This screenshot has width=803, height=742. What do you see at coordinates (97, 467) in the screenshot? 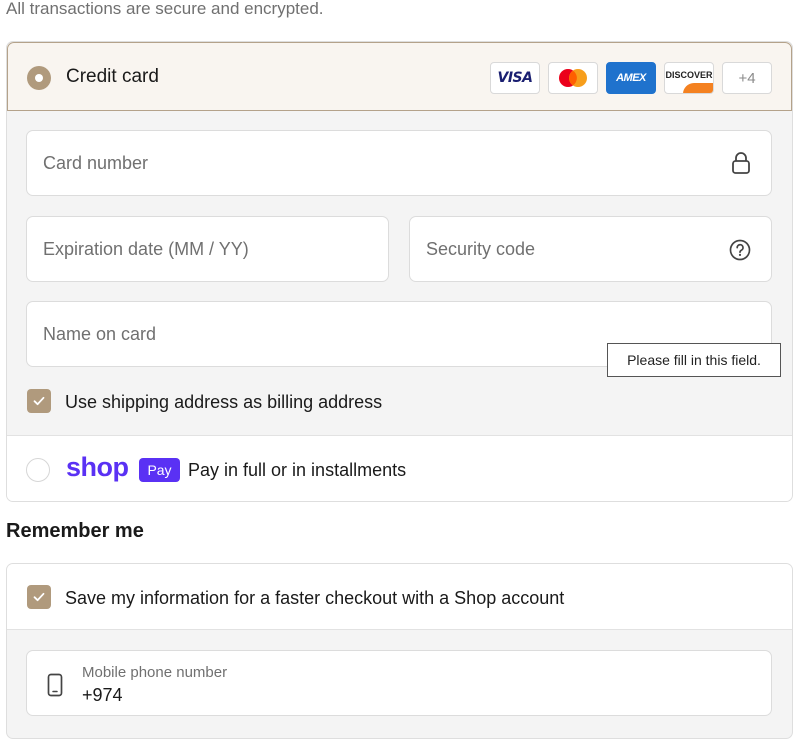
I see `shop-pay-logo: shop` at bounding box center [97, 467].